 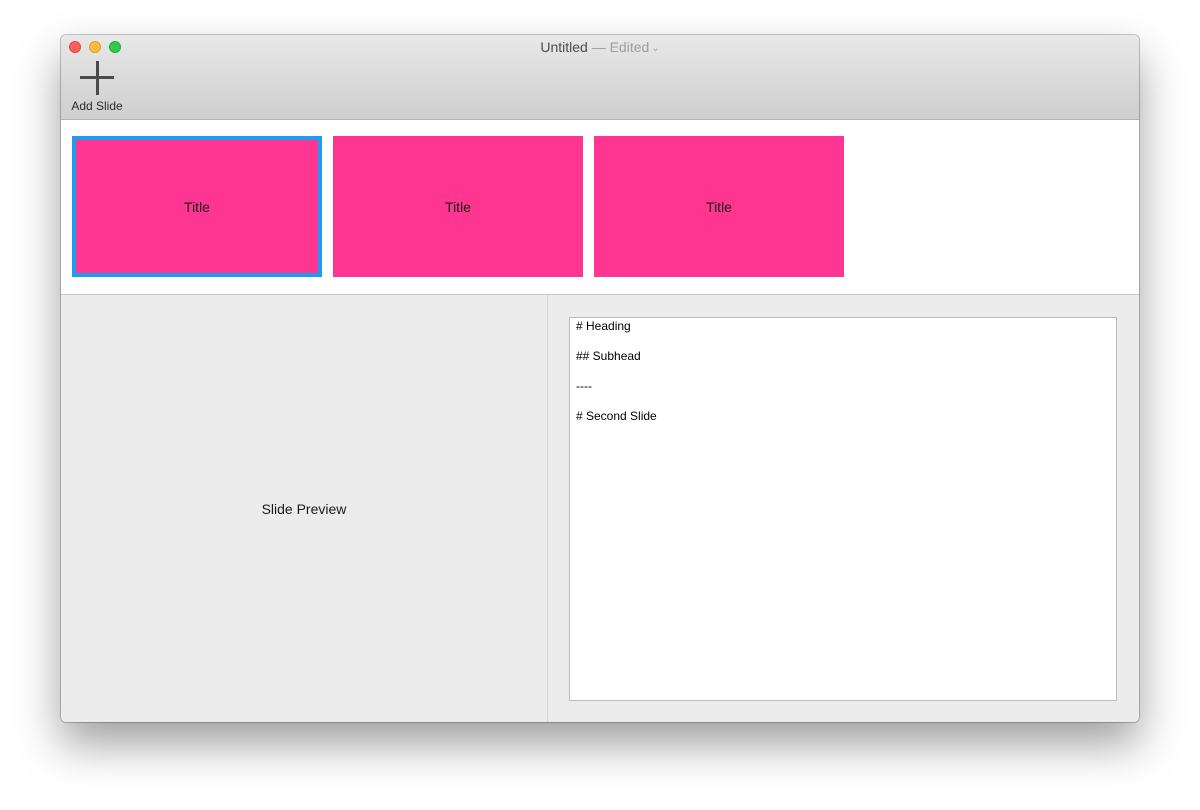 I want to click on add-slide-button: Add Slide, so click(x=97, y=87).